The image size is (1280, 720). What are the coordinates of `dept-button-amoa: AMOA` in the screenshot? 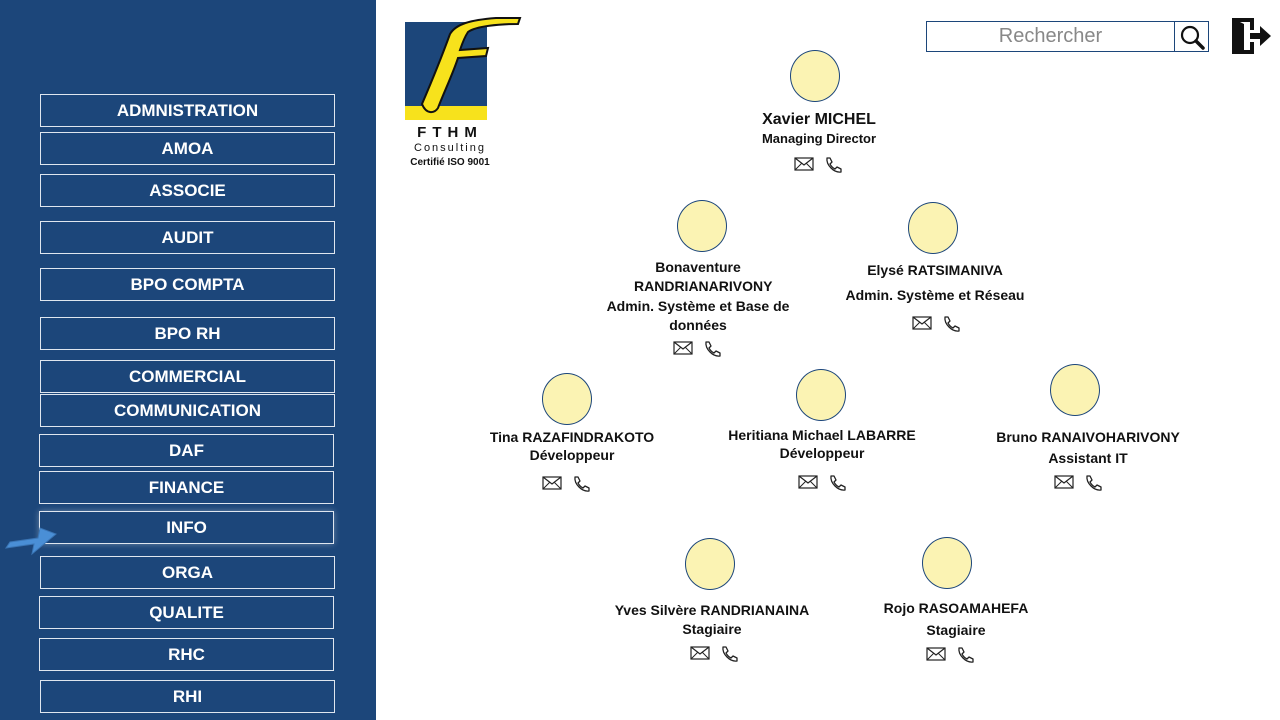 It's located at (187, 148).